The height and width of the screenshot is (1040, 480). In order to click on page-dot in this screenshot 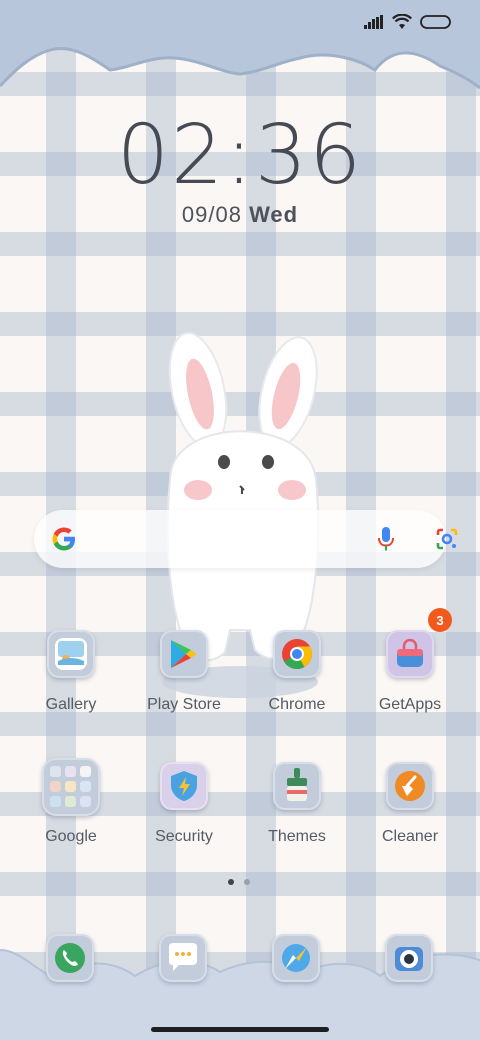, I will do `click(247, 882)`.